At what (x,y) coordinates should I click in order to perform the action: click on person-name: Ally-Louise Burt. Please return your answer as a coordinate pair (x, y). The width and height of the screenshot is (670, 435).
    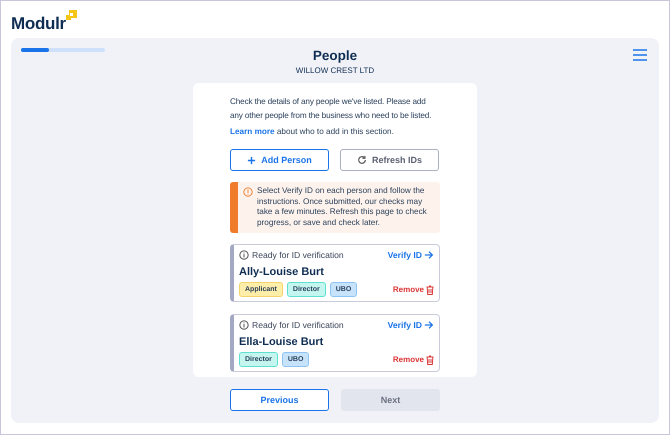
    Looking at the image, I should click on (282, 272).